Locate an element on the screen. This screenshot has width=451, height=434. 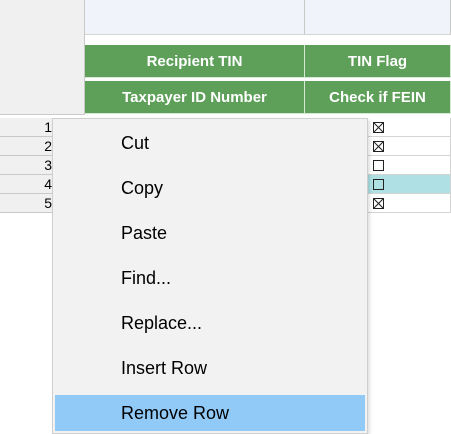
menu-item-cut: Cut is located at coordinates (210, 143).